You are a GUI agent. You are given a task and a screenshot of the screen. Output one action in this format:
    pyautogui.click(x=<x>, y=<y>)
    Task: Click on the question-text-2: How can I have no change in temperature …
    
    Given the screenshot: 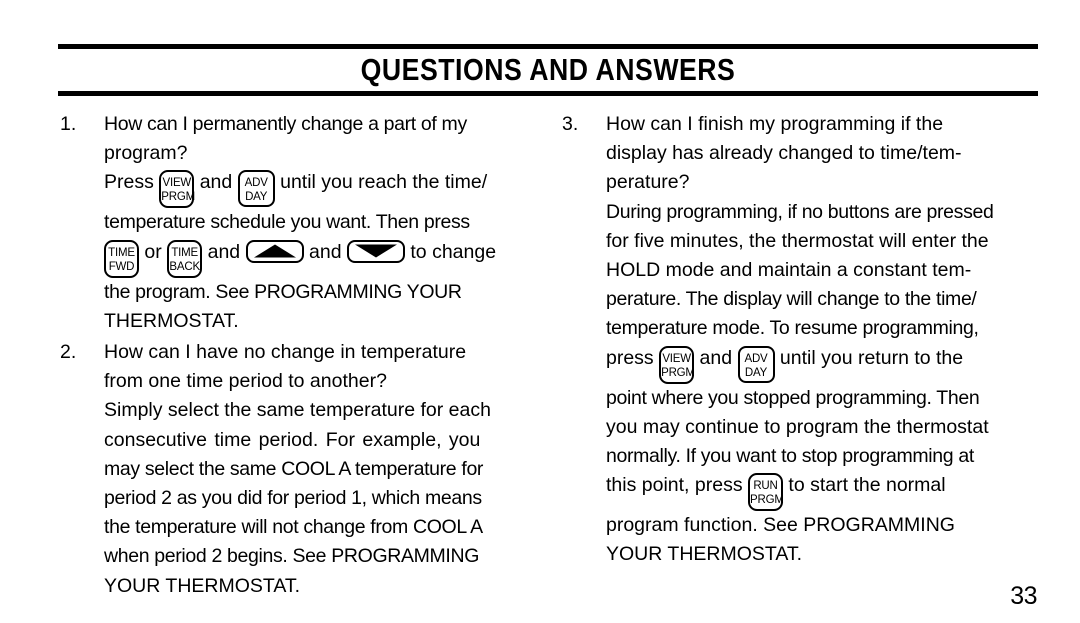 What is the action you would take?
    pyautogui.click(x=325, y=367)
    